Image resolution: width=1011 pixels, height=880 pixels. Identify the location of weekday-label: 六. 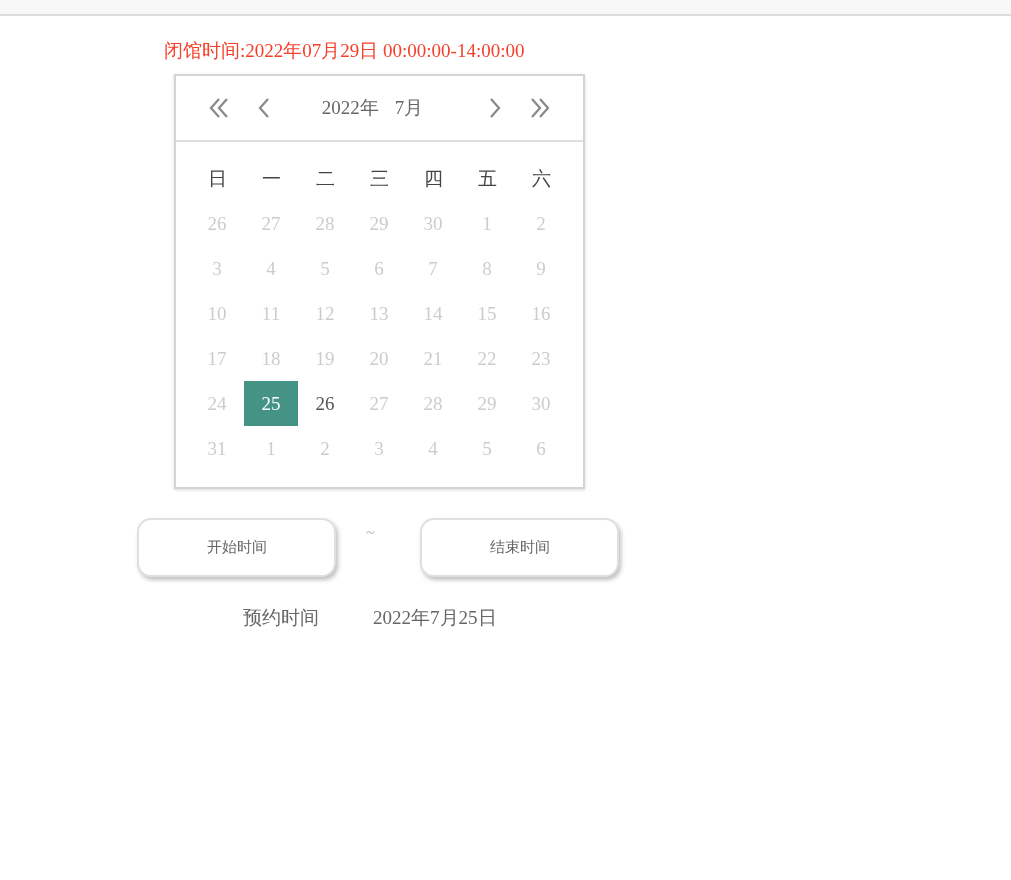
(541, 178).